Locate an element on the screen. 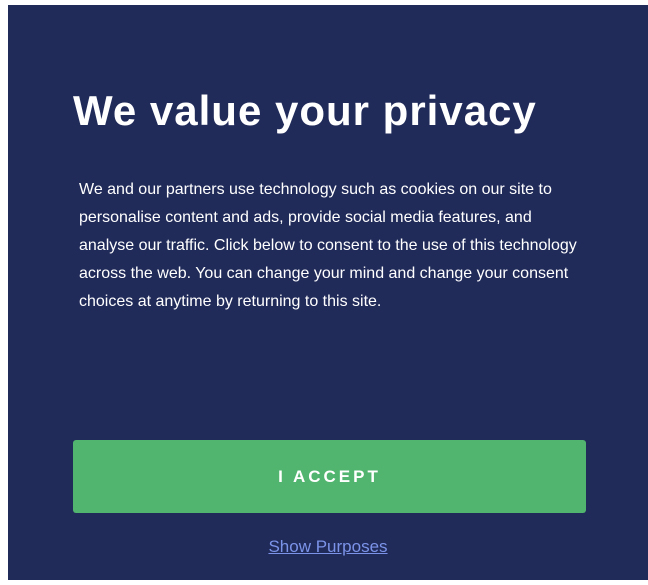  dialog-title: We value your privacy is located at coordinates (305, 110).